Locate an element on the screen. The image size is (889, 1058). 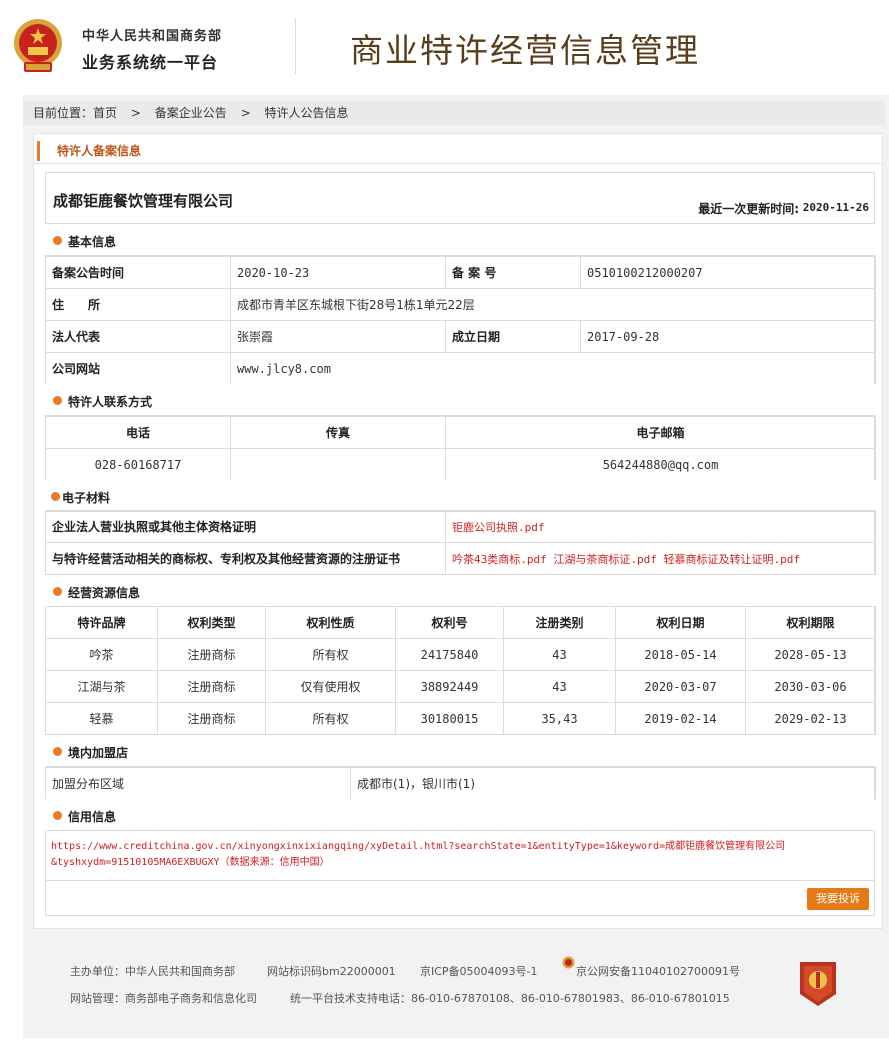
file-link: 吟茶43类商标.pdf is located at coordinates (499, 559).